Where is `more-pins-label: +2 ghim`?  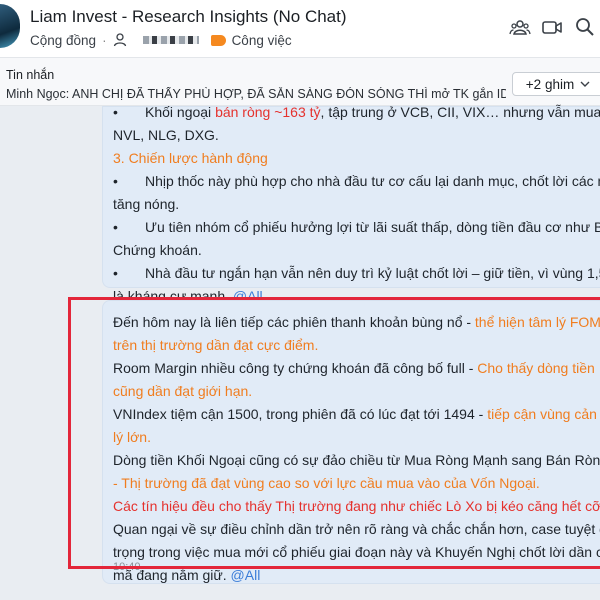 more-pins-label: +2 ghim is located at coordinates (550, 84).